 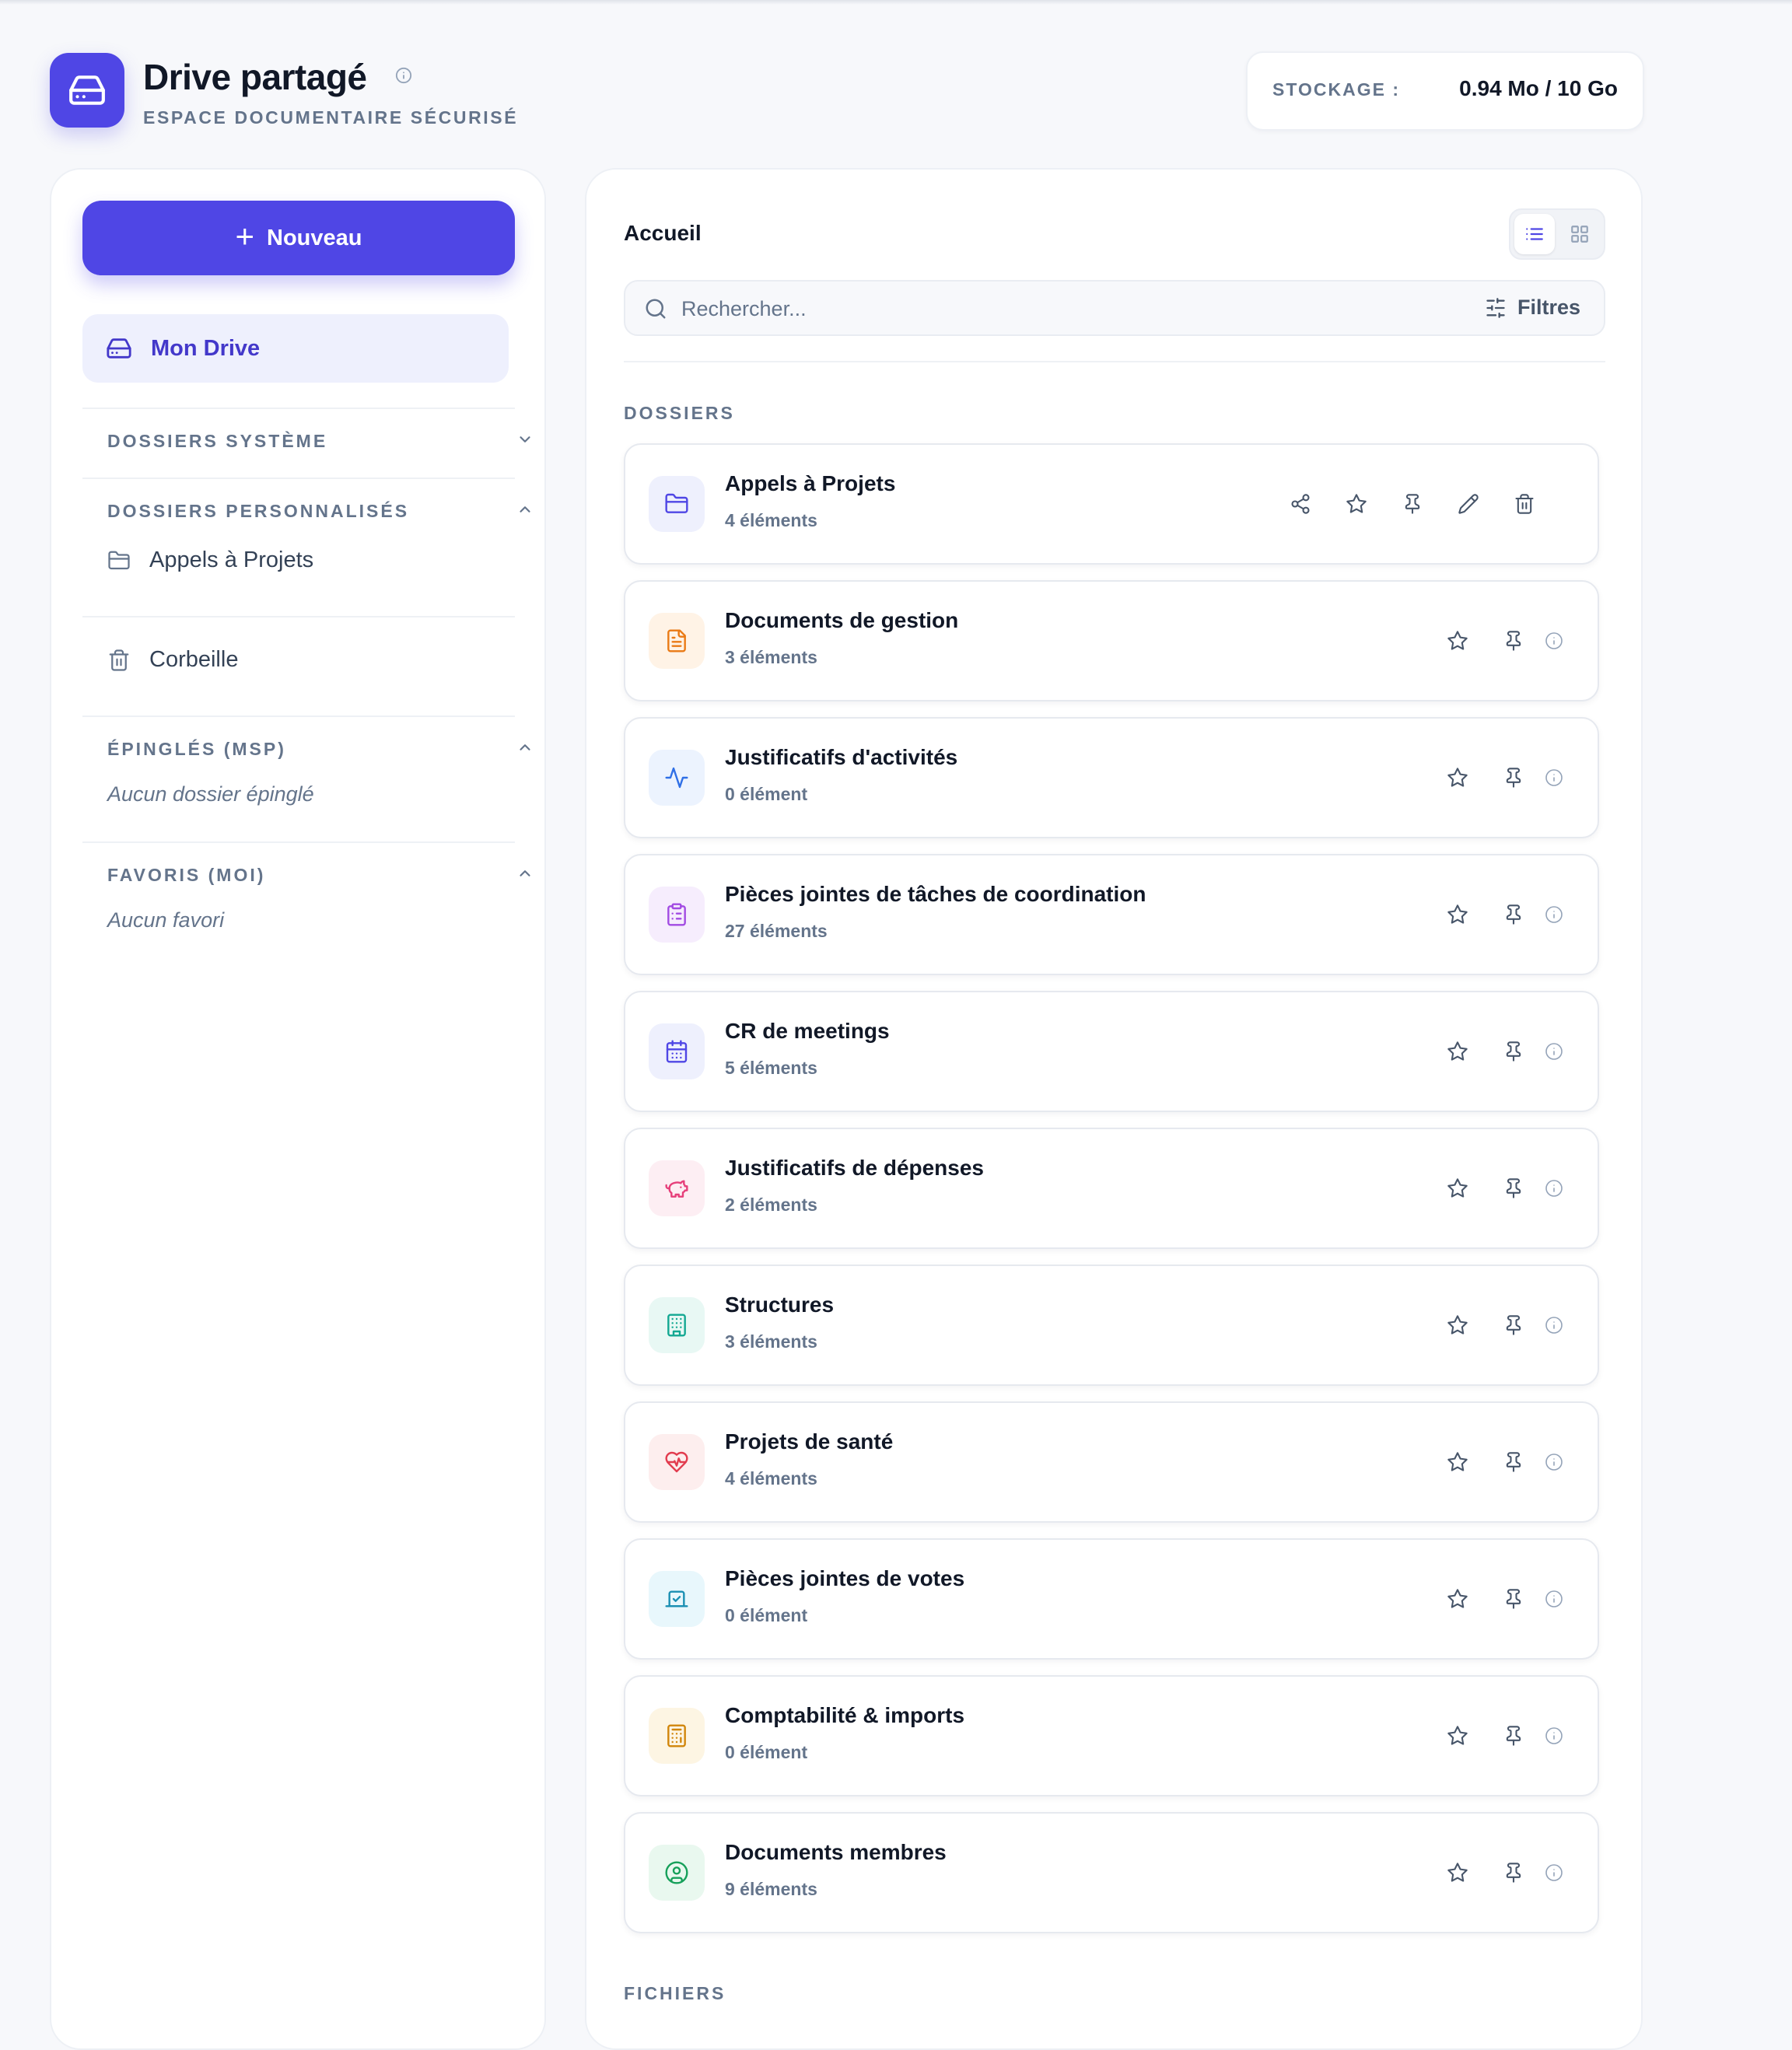 What do you see at coordinates (1468, 504) in the screenshot?
I see `edit-icon` at bounding box center [1468, 504].